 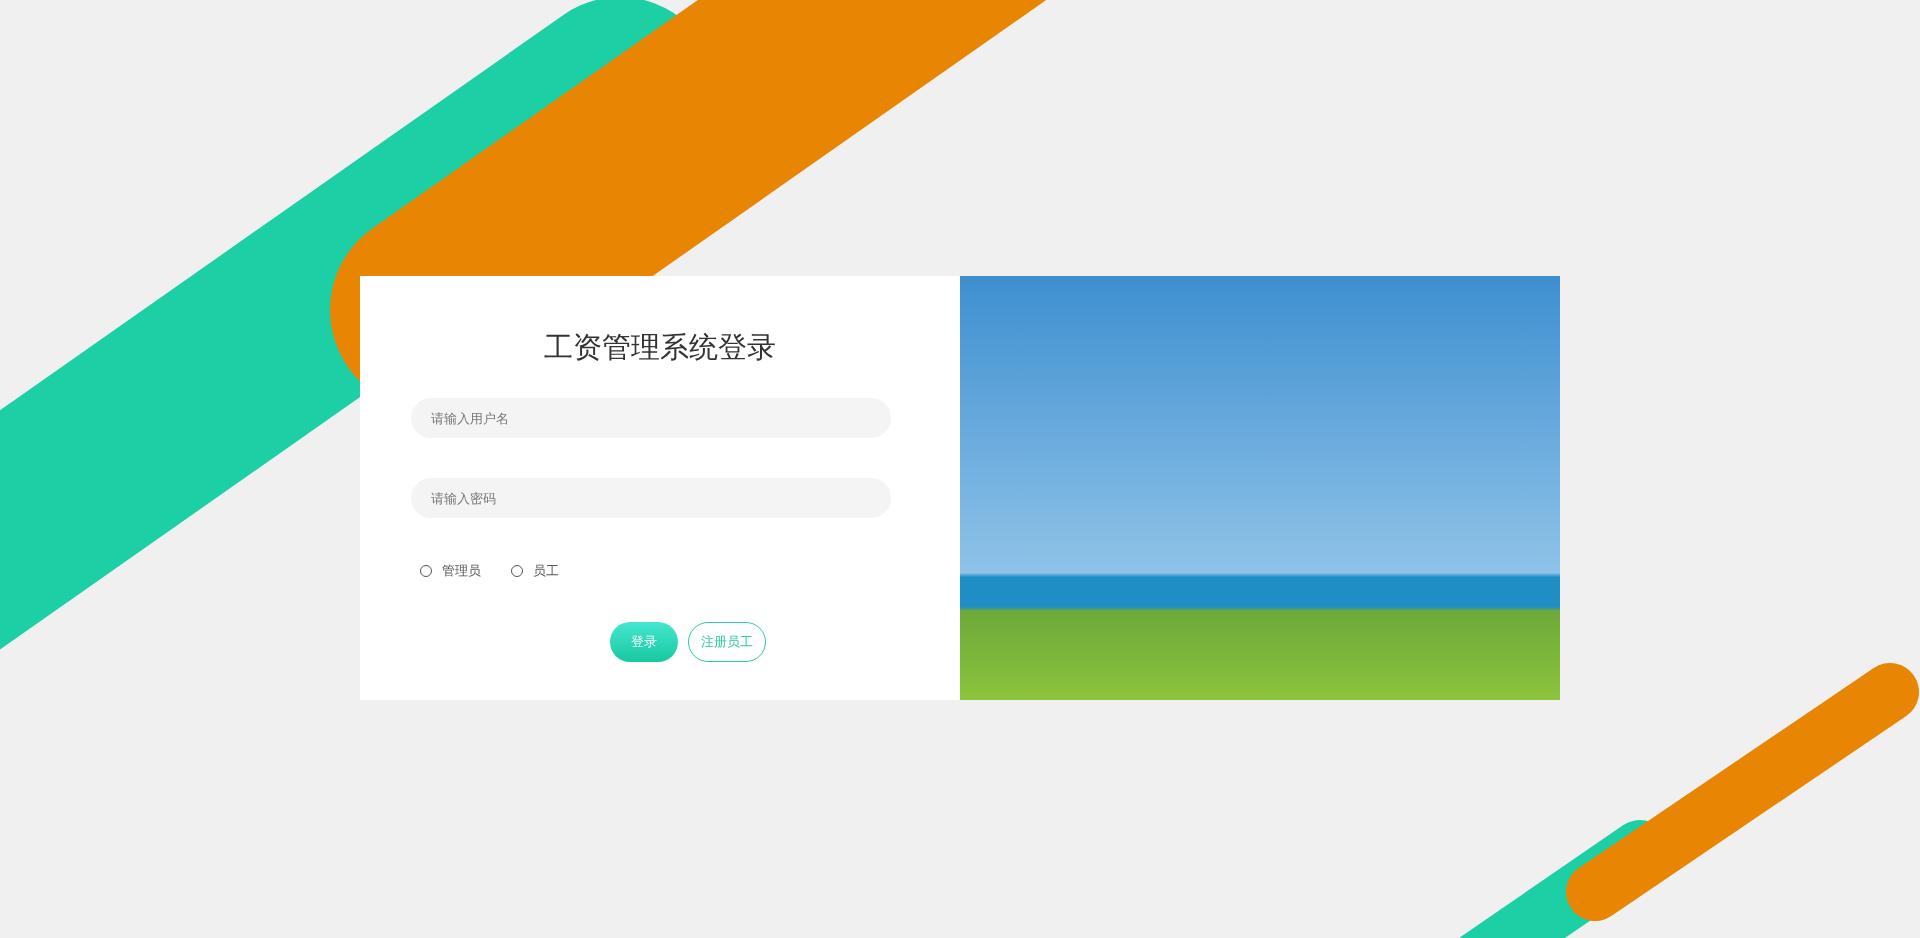 What do you see at coordinates (651, 418) in the screenshot?
I see `username-field: 请输入用户名` at bounding box center [651, 418].